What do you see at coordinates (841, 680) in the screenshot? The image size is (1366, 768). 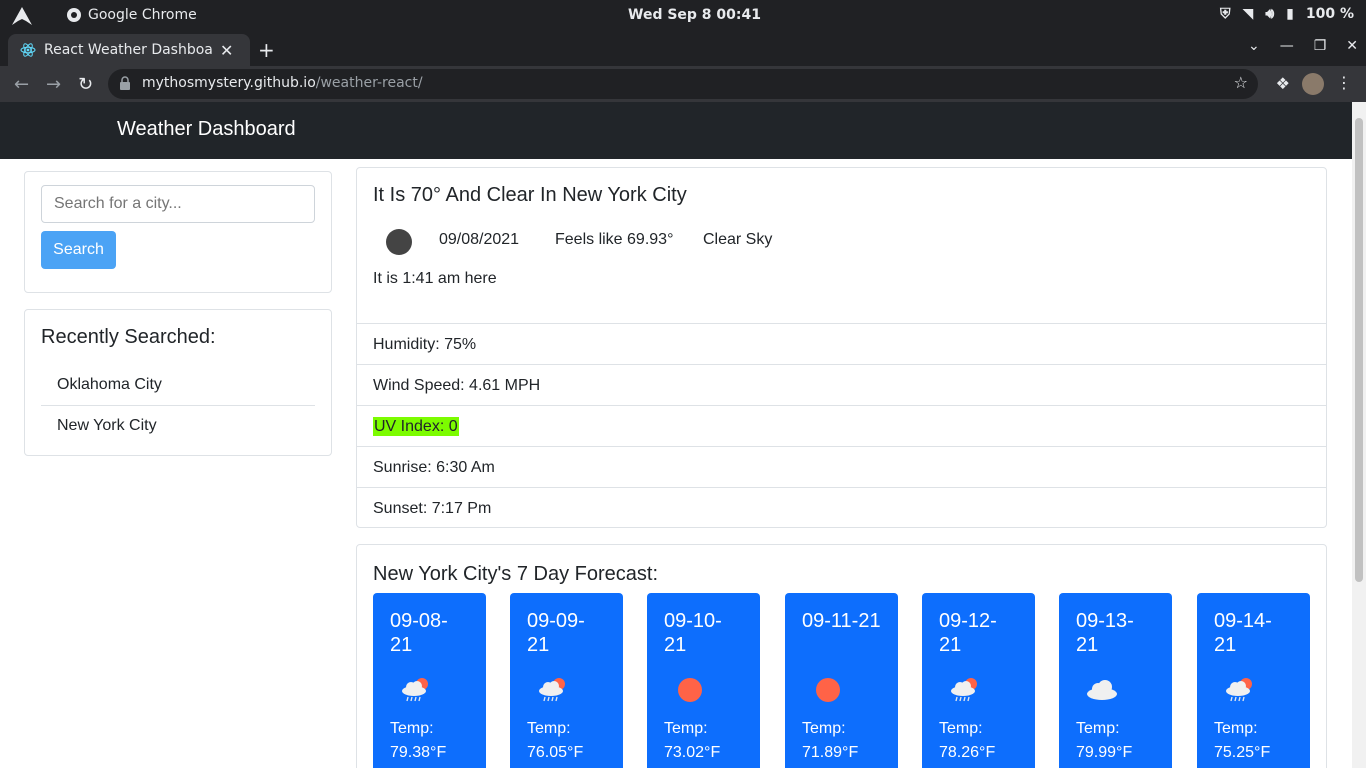 I see `forecast-day-card: 09-11-21 Temp: 71.89°F` at bounding box center [841, 680].